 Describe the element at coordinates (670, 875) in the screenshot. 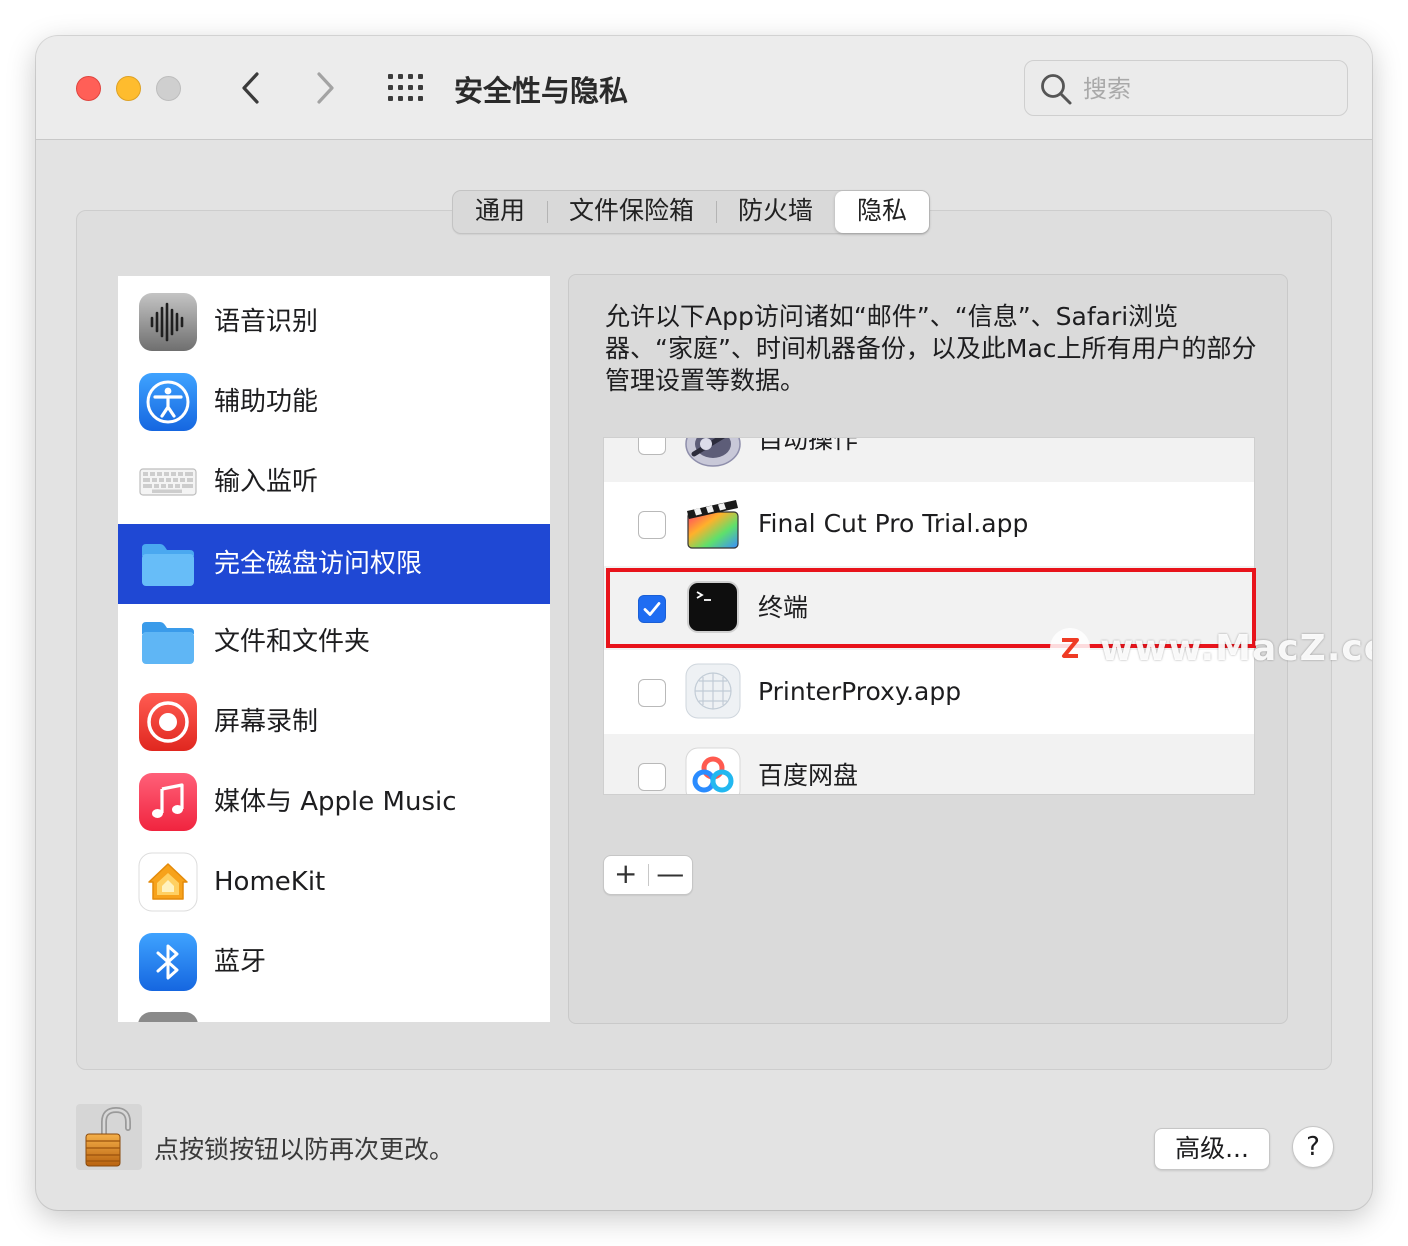

I see `remove-app-button: —` at that location.